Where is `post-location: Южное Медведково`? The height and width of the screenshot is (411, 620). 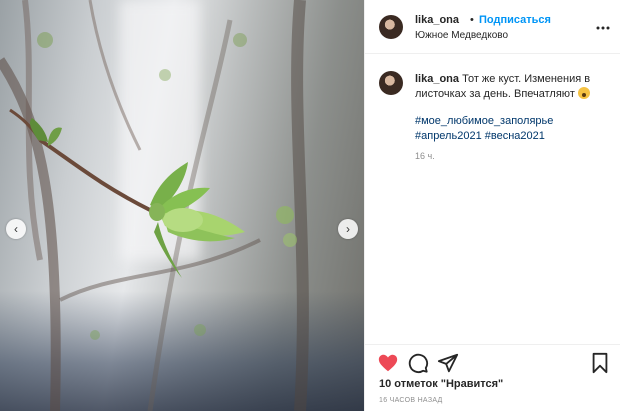
post-location: Южное Медведково is located at coordinates (461, 35).